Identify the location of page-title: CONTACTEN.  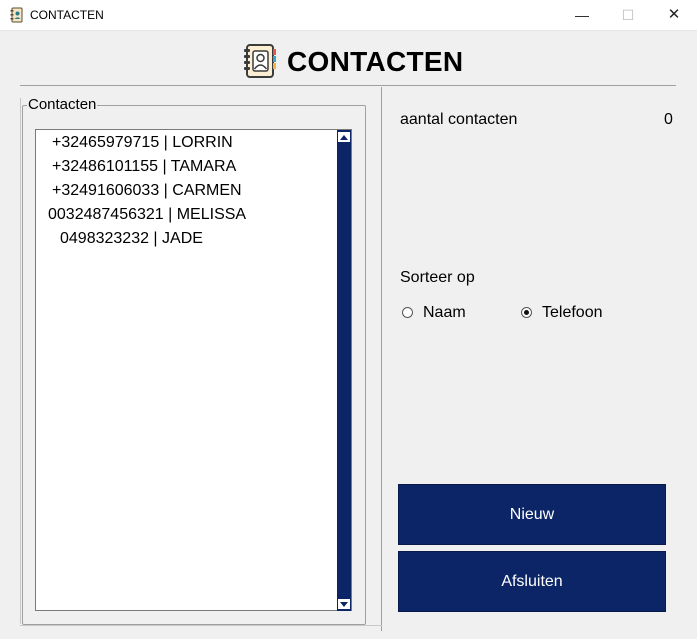
(375, 61).